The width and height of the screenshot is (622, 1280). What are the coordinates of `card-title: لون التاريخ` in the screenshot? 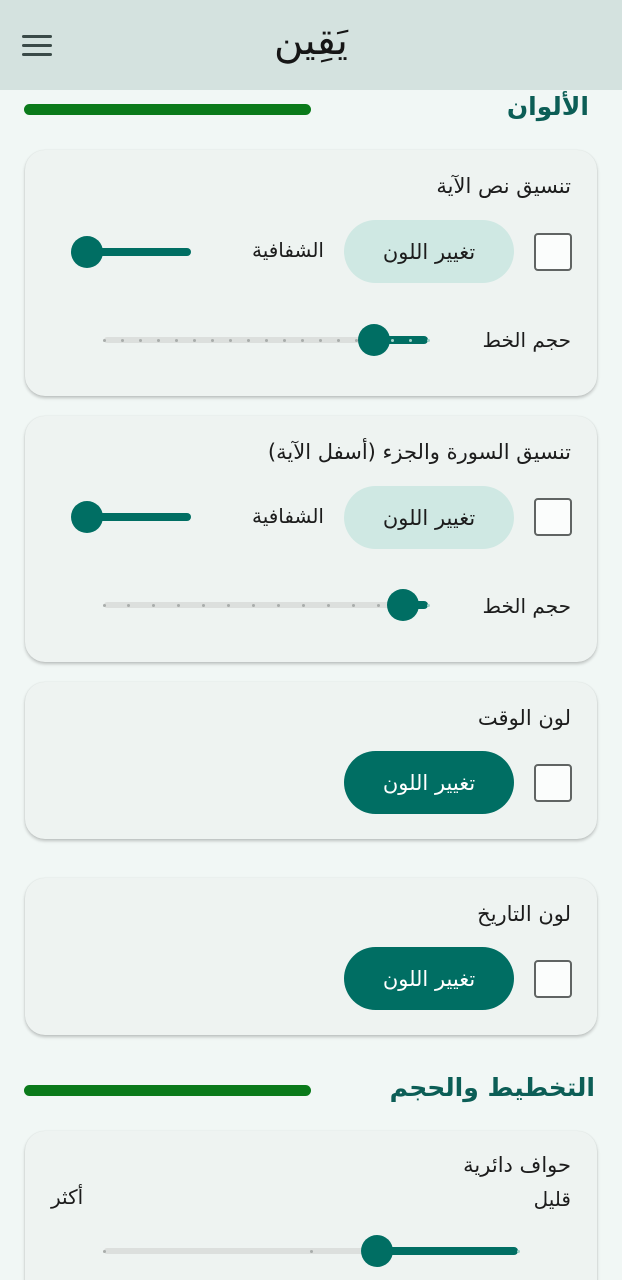 It's located at (524, 914).